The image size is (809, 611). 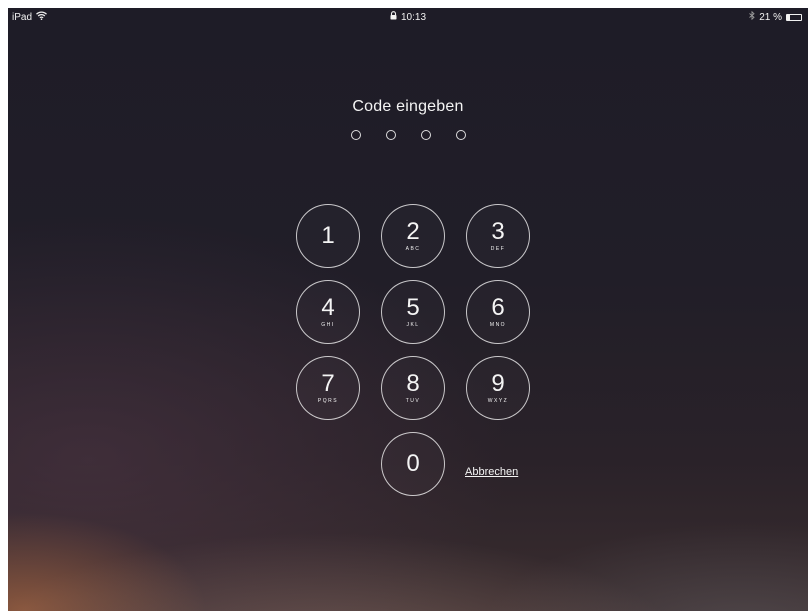 What do you see at coordinates (498, 307) in the screenshot?
I see `key-digit: 6` at bounding box center [498, 307].